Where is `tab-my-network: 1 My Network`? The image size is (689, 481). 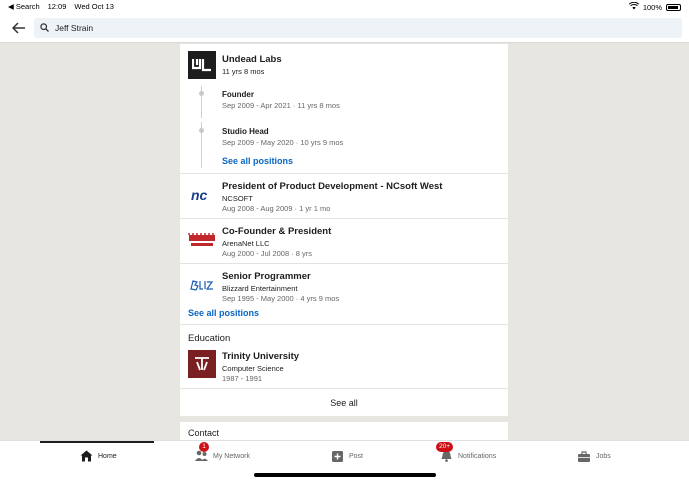
tab-my-network: 1 My Network is located at coordinates (222, 452).